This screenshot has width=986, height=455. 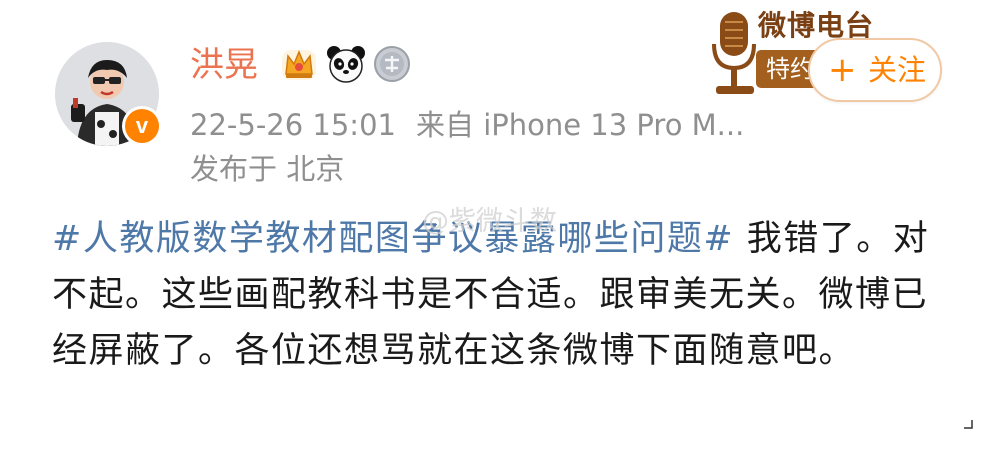 I want to click on post-timestamp: 22-5-26 15:01, so click(x=293, y=125).